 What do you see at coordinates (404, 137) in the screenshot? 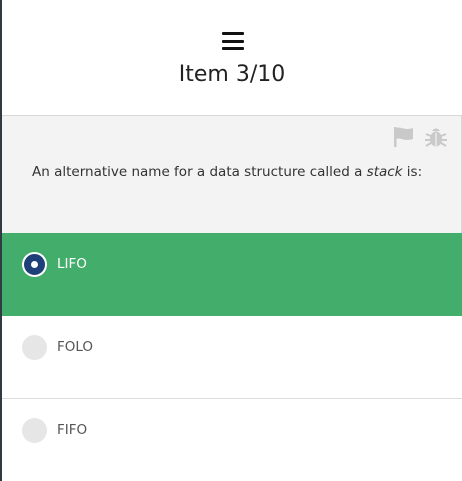
I see `flag-icon` at bounding box center [404, 137].